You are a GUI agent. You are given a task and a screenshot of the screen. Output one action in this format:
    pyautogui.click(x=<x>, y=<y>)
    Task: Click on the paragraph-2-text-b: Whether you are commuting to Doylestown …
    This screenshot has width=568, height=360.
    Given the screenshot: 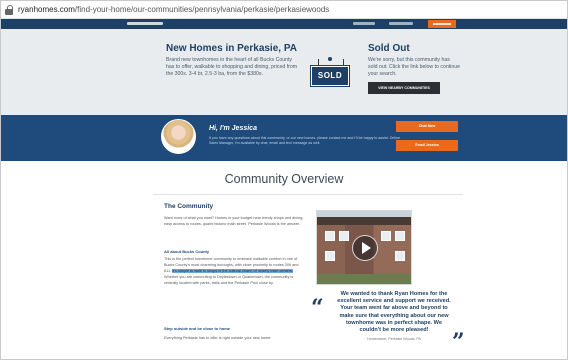 What is the action you would take?
    pyautogui.click(x=229, y=280)
    